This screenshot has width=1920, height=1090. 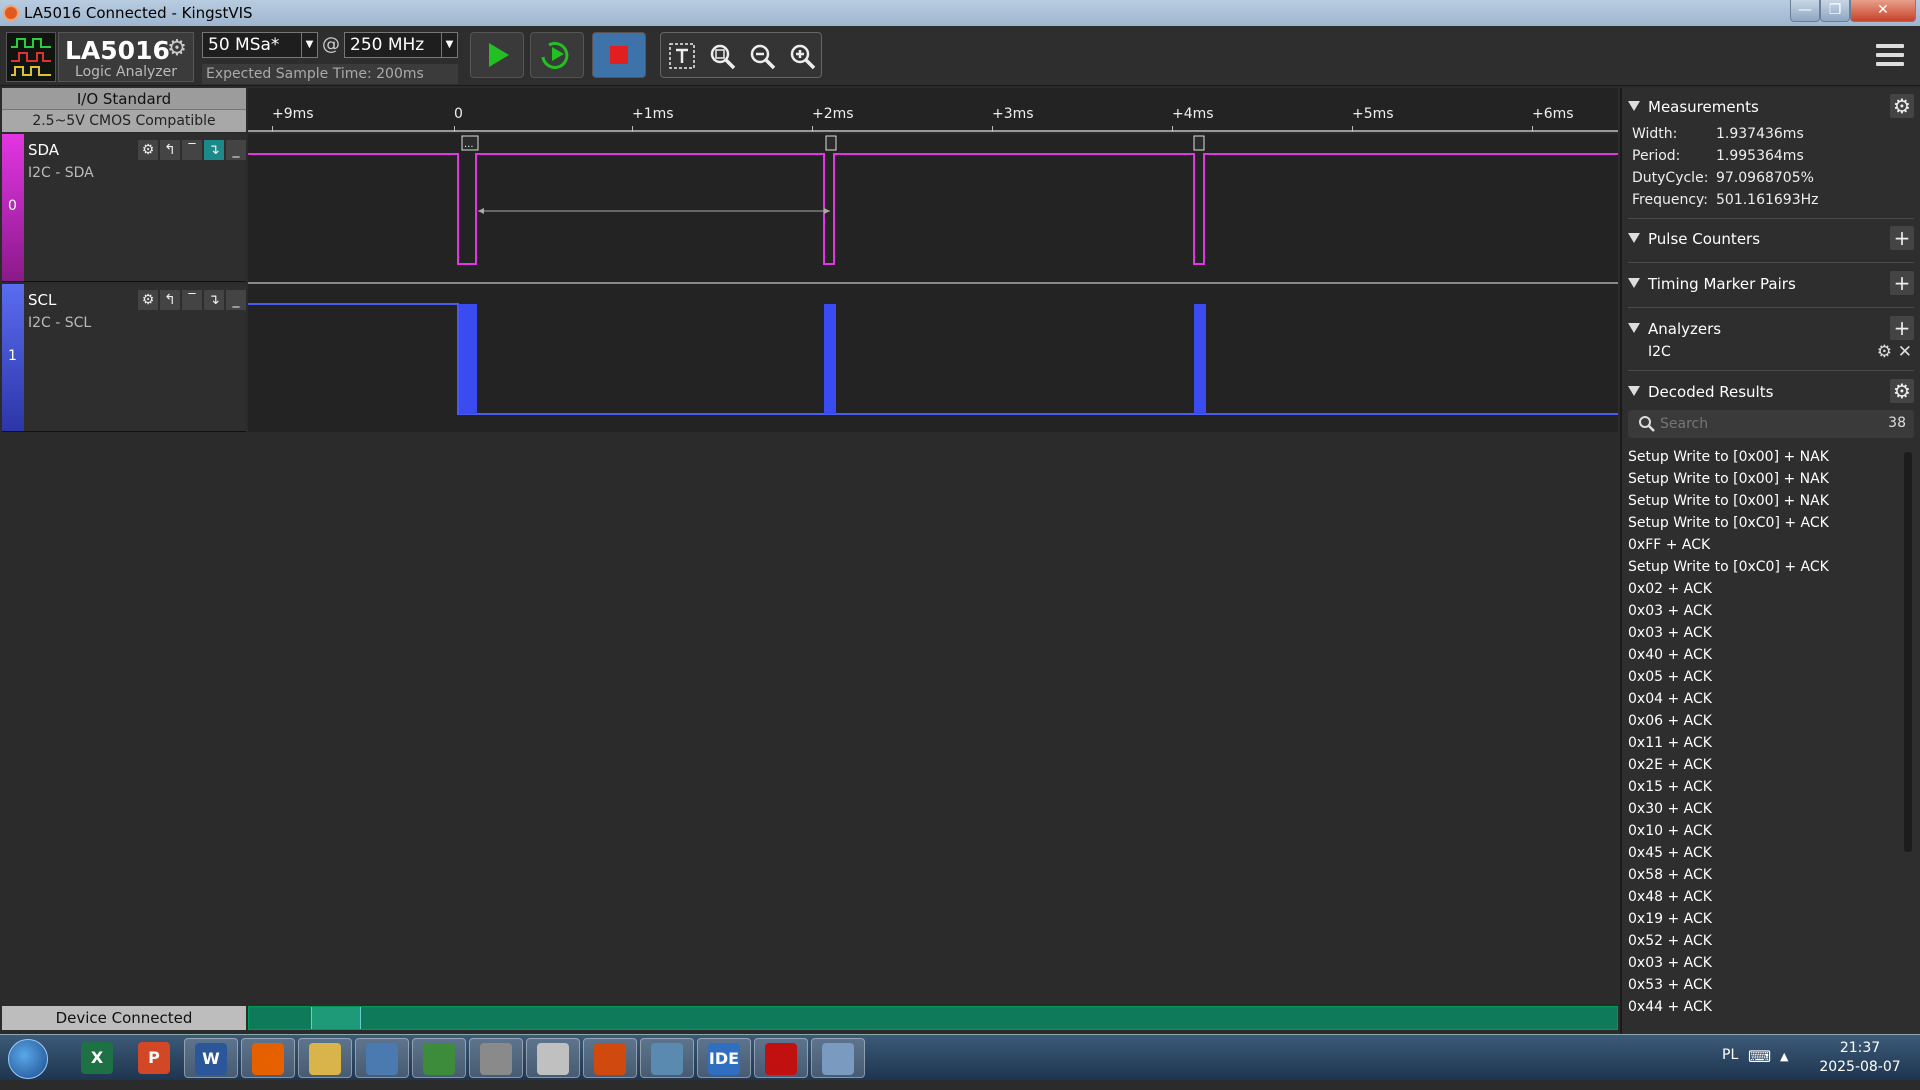 What do you see at coordinates (933, 1018) in the screenshot?
I see `capture-overview-bar` at bounding box center [933, 1018].